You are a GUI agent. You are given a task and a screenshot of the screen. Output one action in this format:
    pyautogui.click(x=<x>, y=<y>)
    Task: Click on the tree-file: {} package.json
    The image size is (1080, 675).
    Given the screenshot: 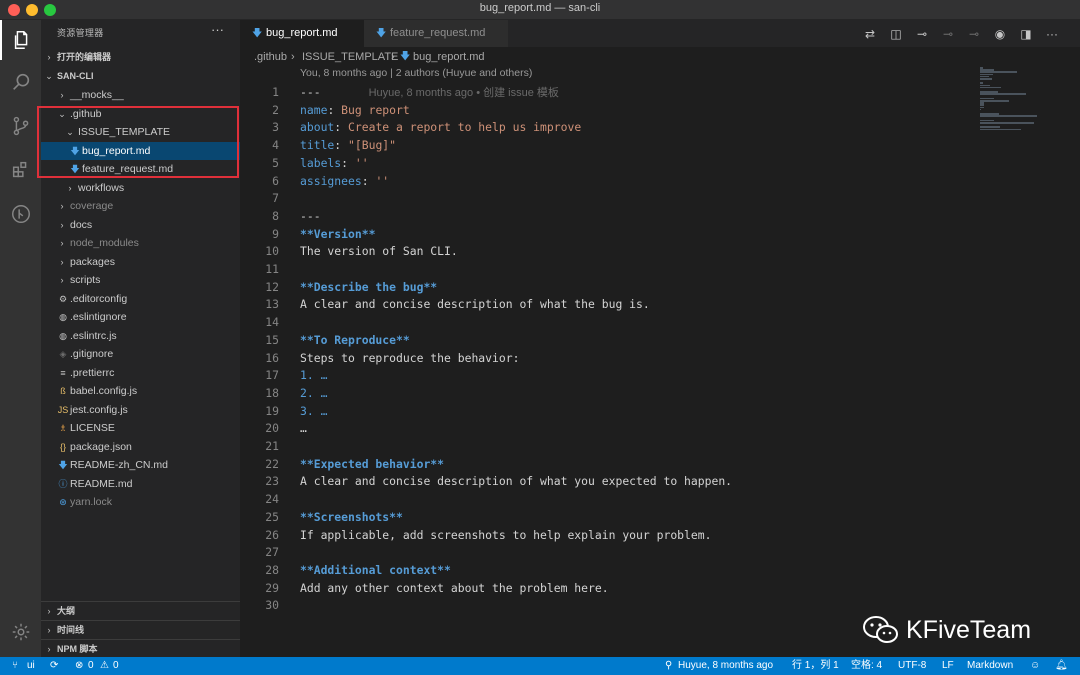 What is the action you would take?
    pyautogui.click(x=140, y=447)
    